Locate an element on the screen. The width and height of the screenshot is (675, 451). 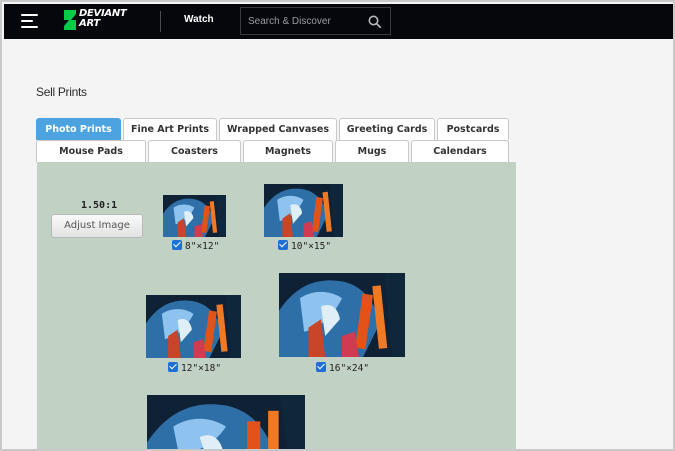
size-option-12x18: 12"×18" is located at coordinates (194, 368).